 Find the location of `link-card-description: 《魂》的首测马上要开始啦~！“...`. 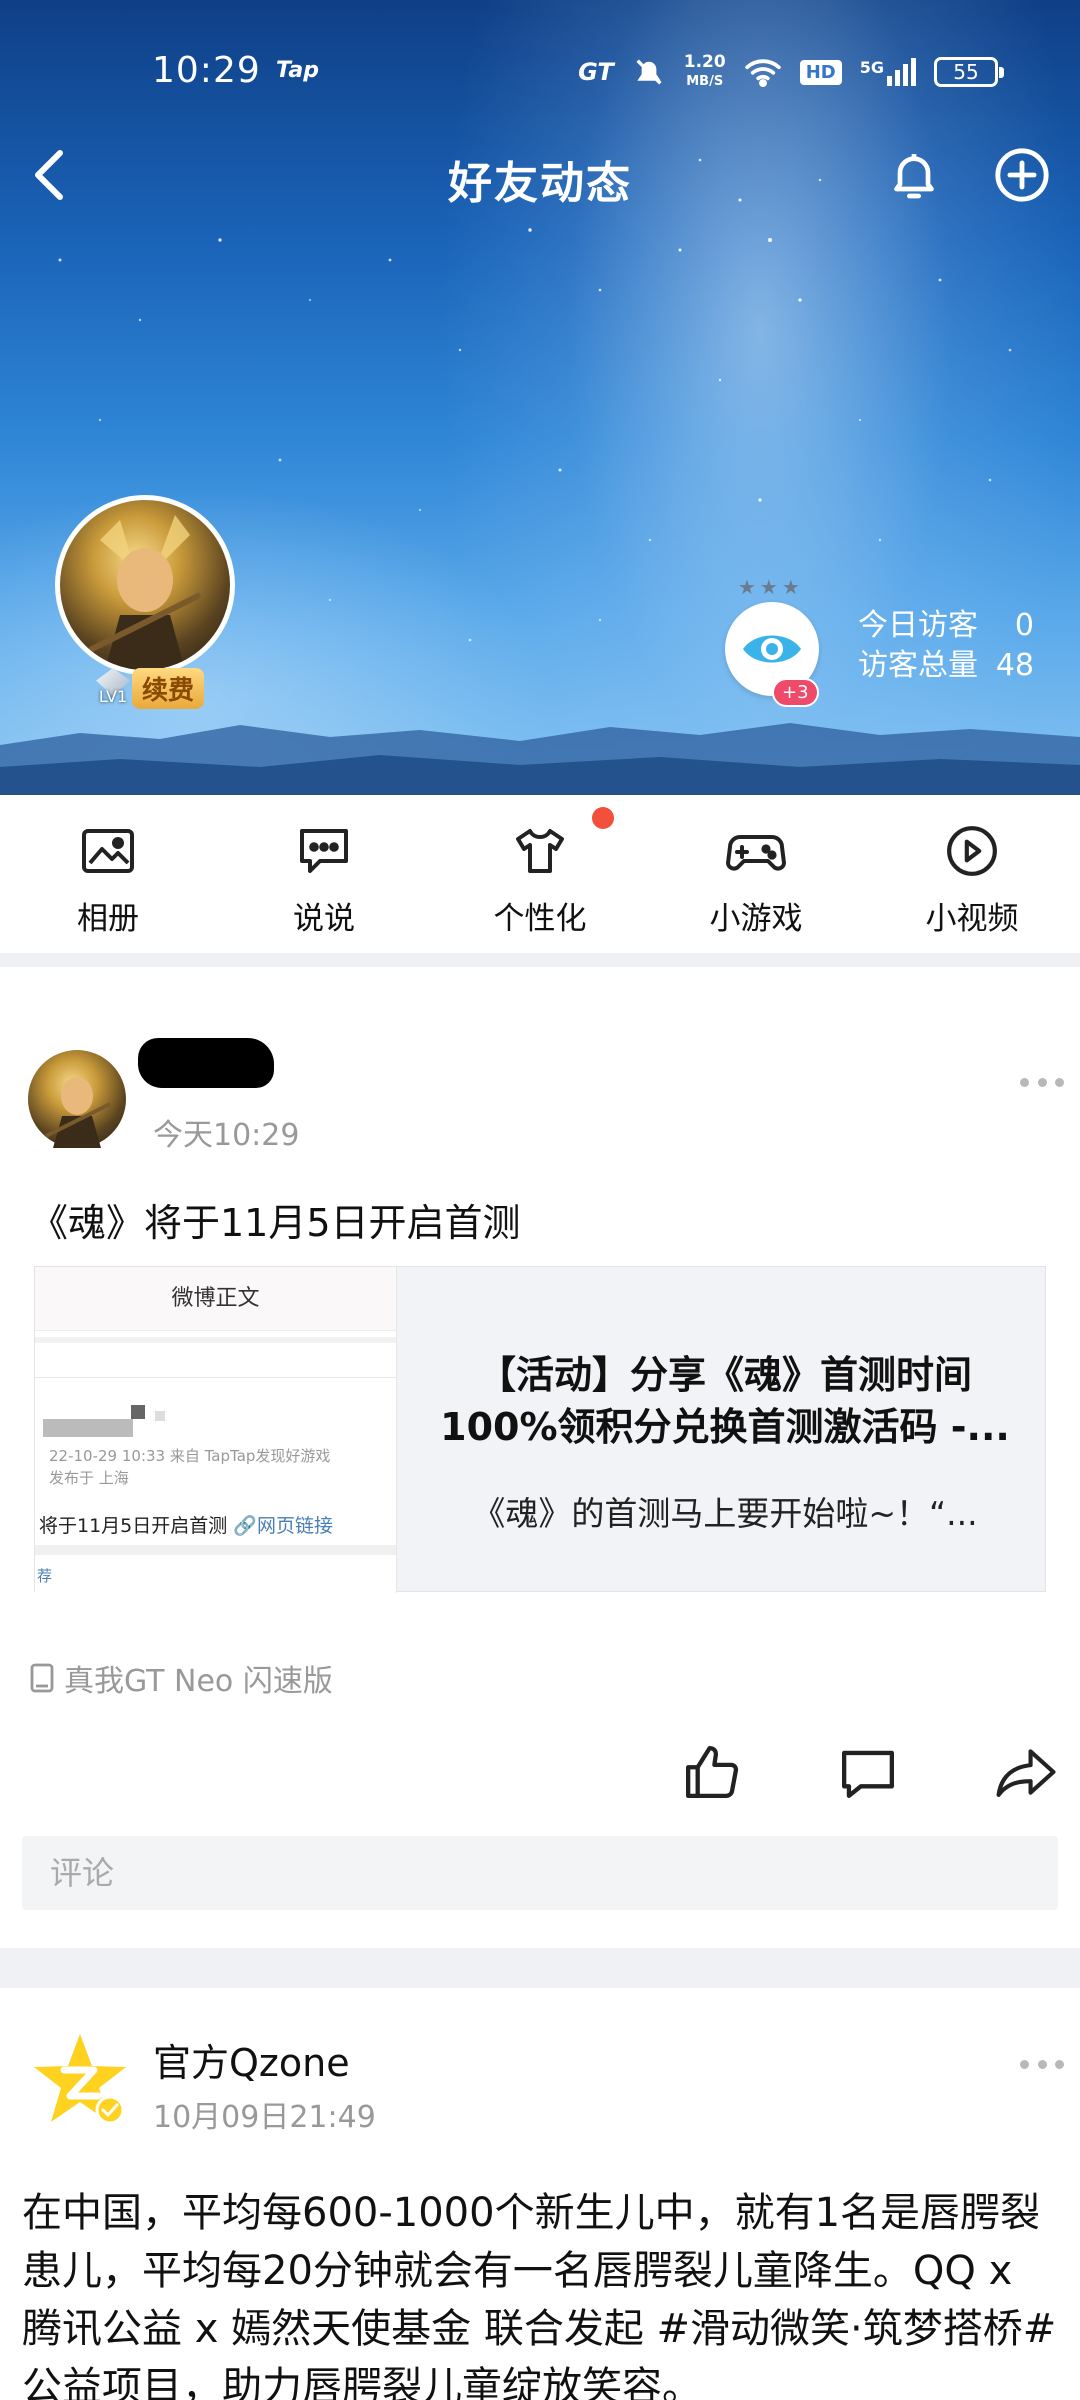

link-card-description: 《魂》的首测马上要开始啦~！“... is located at coordinates (725, 1513).